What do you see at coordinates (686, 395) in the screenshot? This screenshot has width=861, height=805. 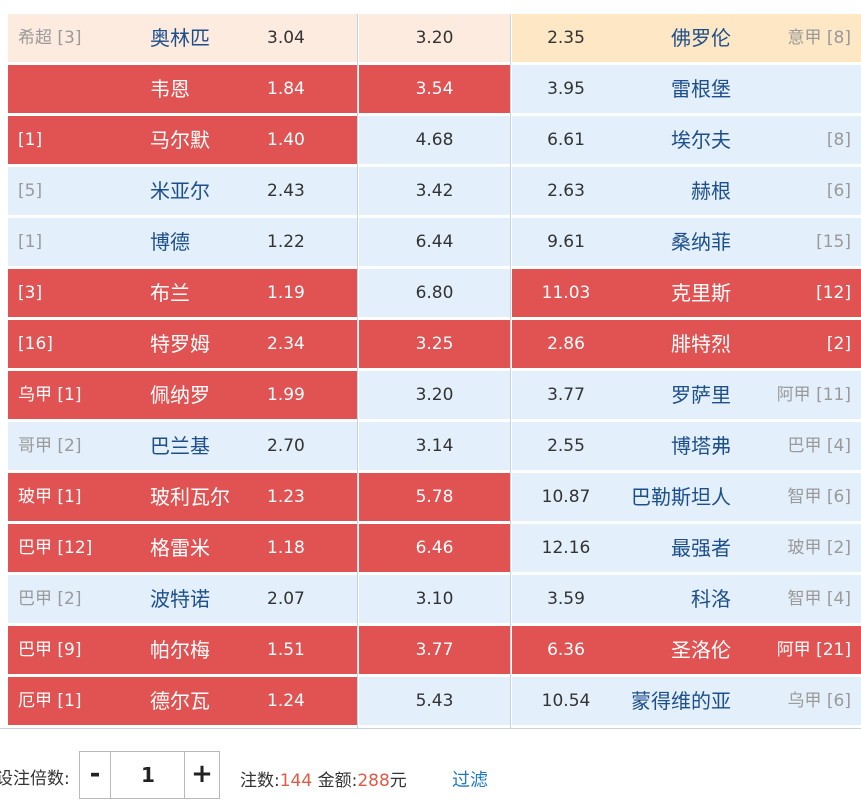 I see `away-win-option: 3.77 罗萨里 阿甲 [11]` at bounding box center [686, 395].